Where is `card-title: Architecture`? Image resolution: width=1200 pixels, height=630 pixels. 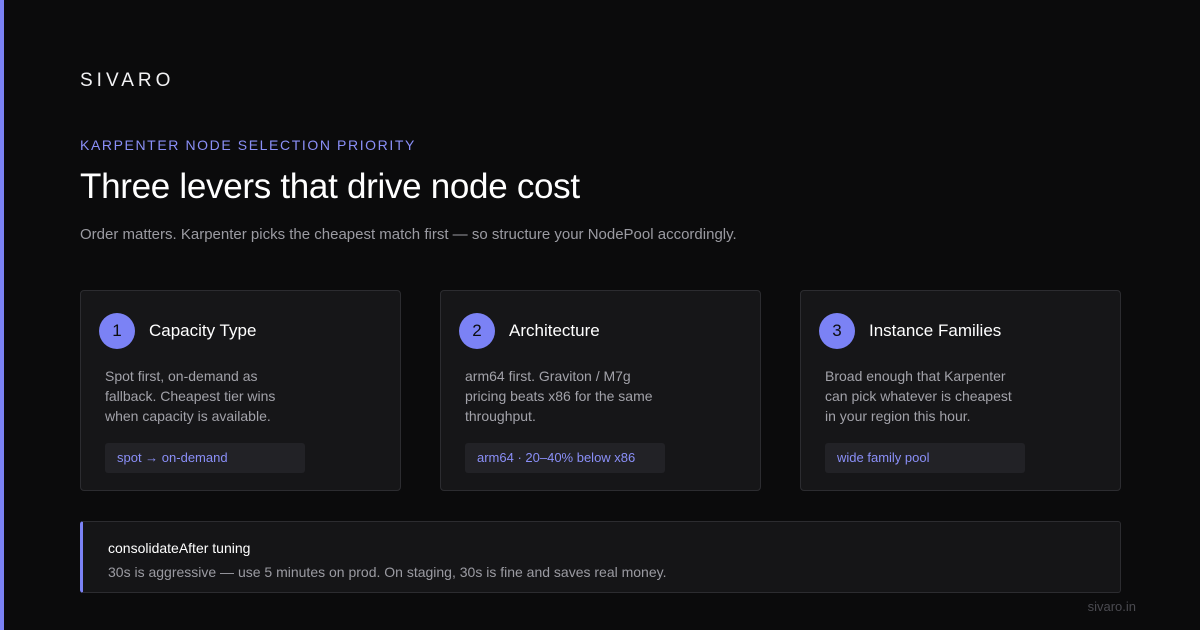 card-title: Architecture is located at coordinates (554, 330).